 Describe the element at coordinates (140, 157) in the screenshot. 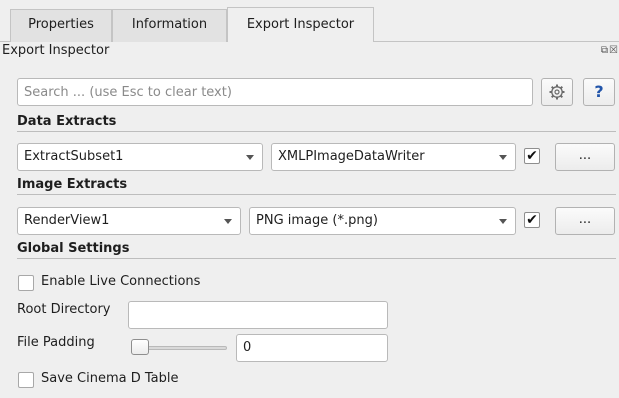

I see `data-extract-source-dropdown: ExtractSubset1` at that location.